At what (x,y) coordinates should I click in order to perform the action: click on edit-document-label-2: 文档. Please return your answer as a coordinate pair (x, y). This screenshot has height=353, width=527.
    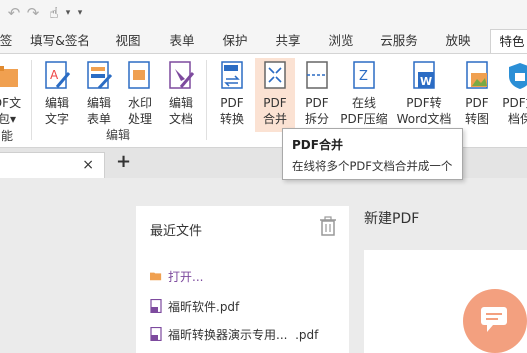
    Looking at the image, I should click on (180, 119).